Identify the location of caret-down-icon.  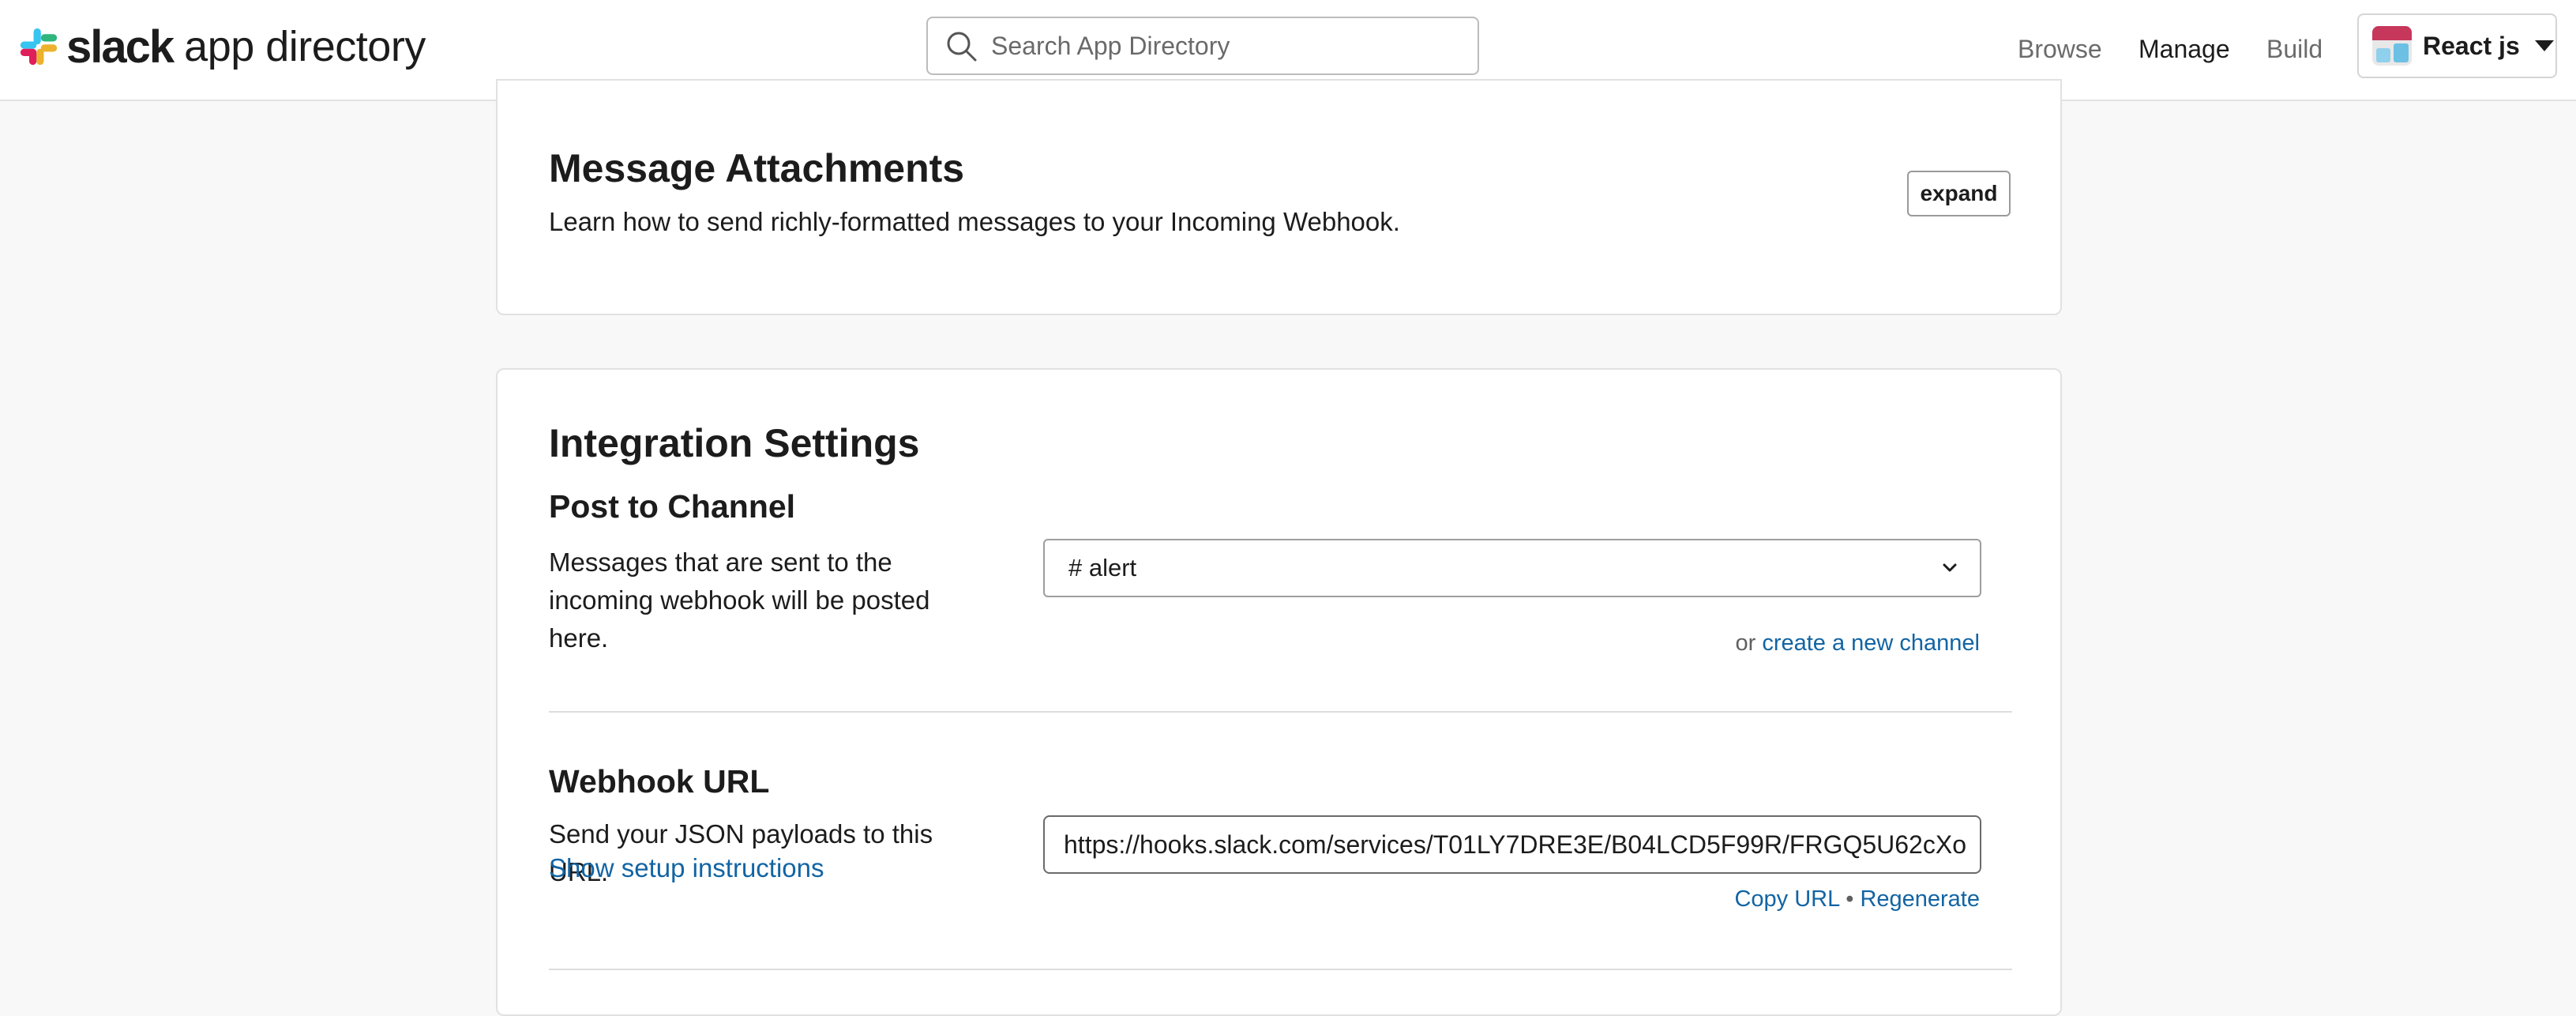
(2544, 45).